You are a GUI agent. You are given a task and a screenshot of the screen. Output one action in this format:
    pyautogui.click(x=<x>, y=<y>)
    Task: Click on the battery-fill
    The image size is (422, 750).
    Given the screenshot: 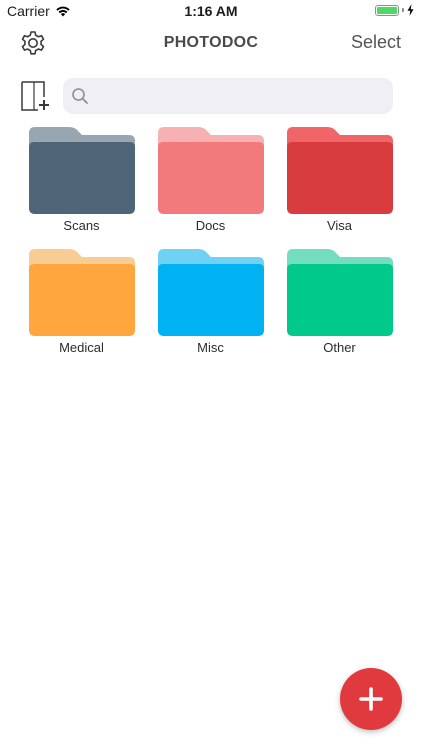 What is the action you would take?
    pyautogui.click(x=387, y=10)
    